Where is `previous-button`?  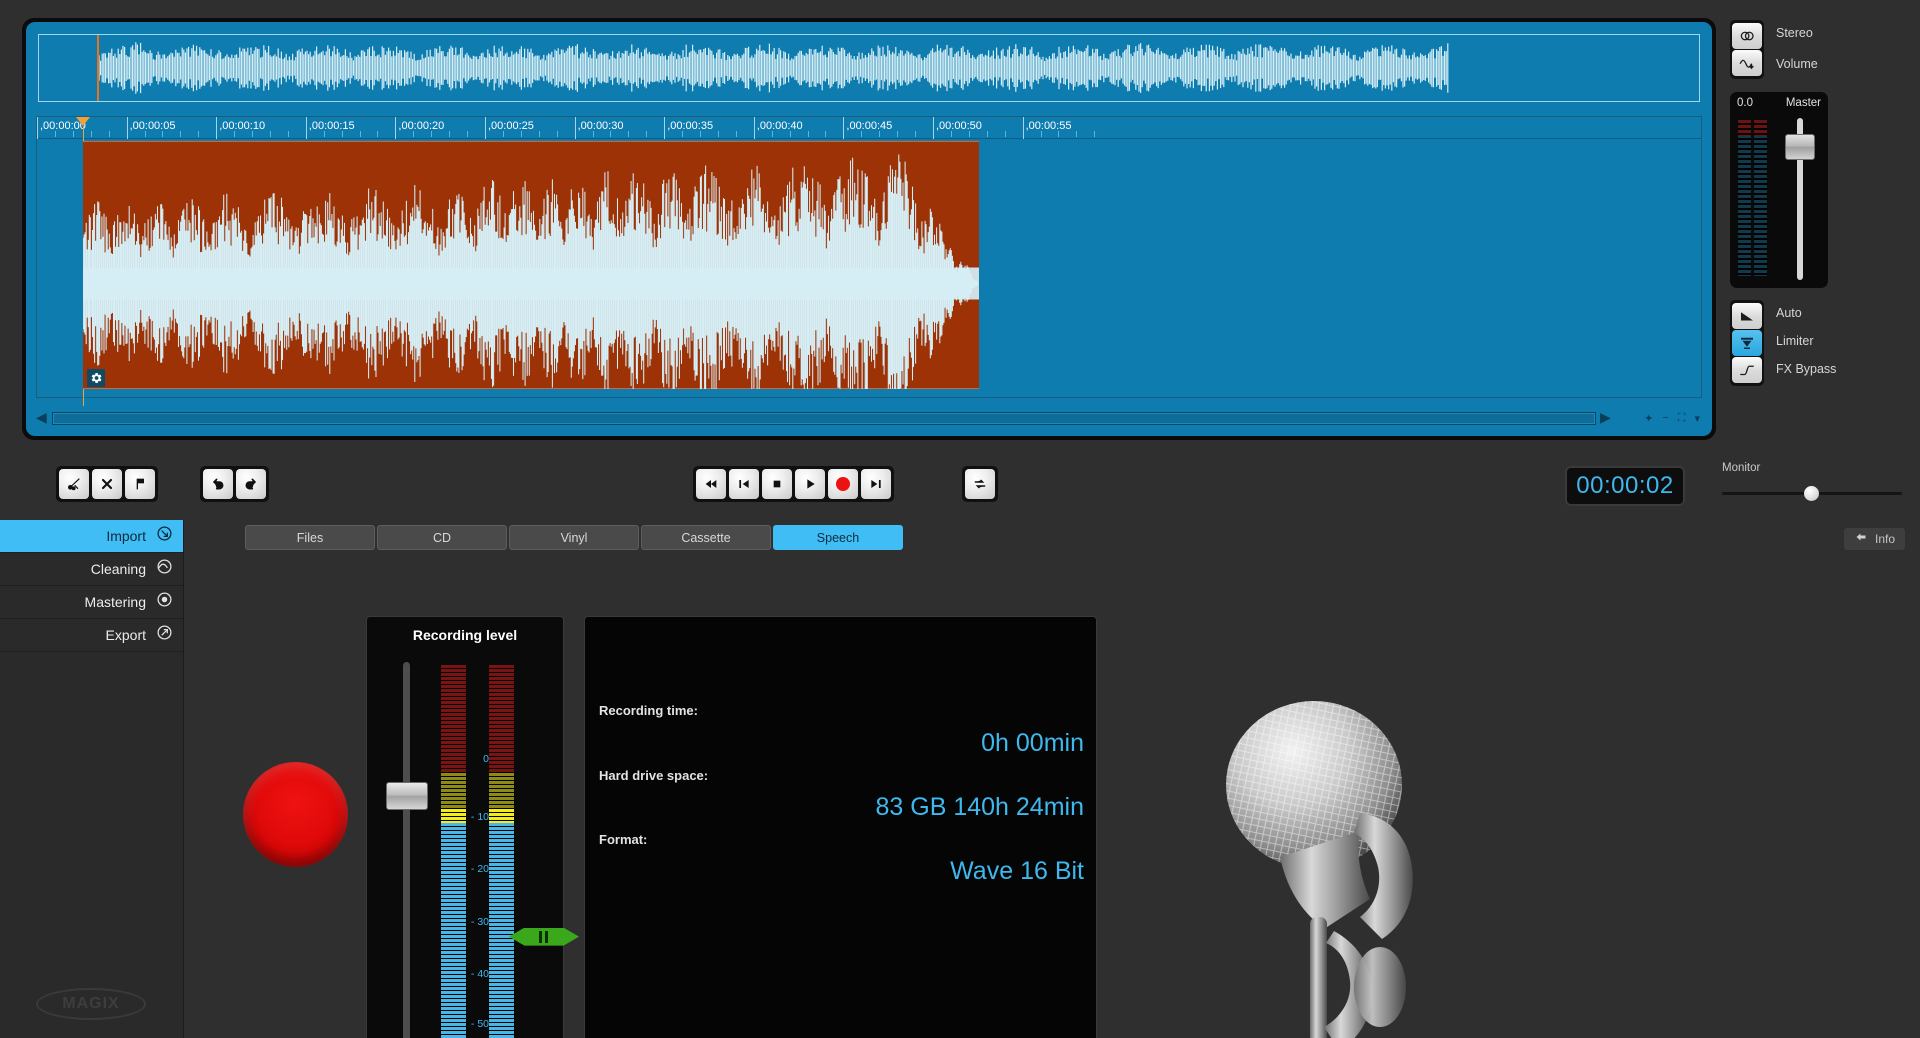 previous-button is located at coordinates (744, 484).